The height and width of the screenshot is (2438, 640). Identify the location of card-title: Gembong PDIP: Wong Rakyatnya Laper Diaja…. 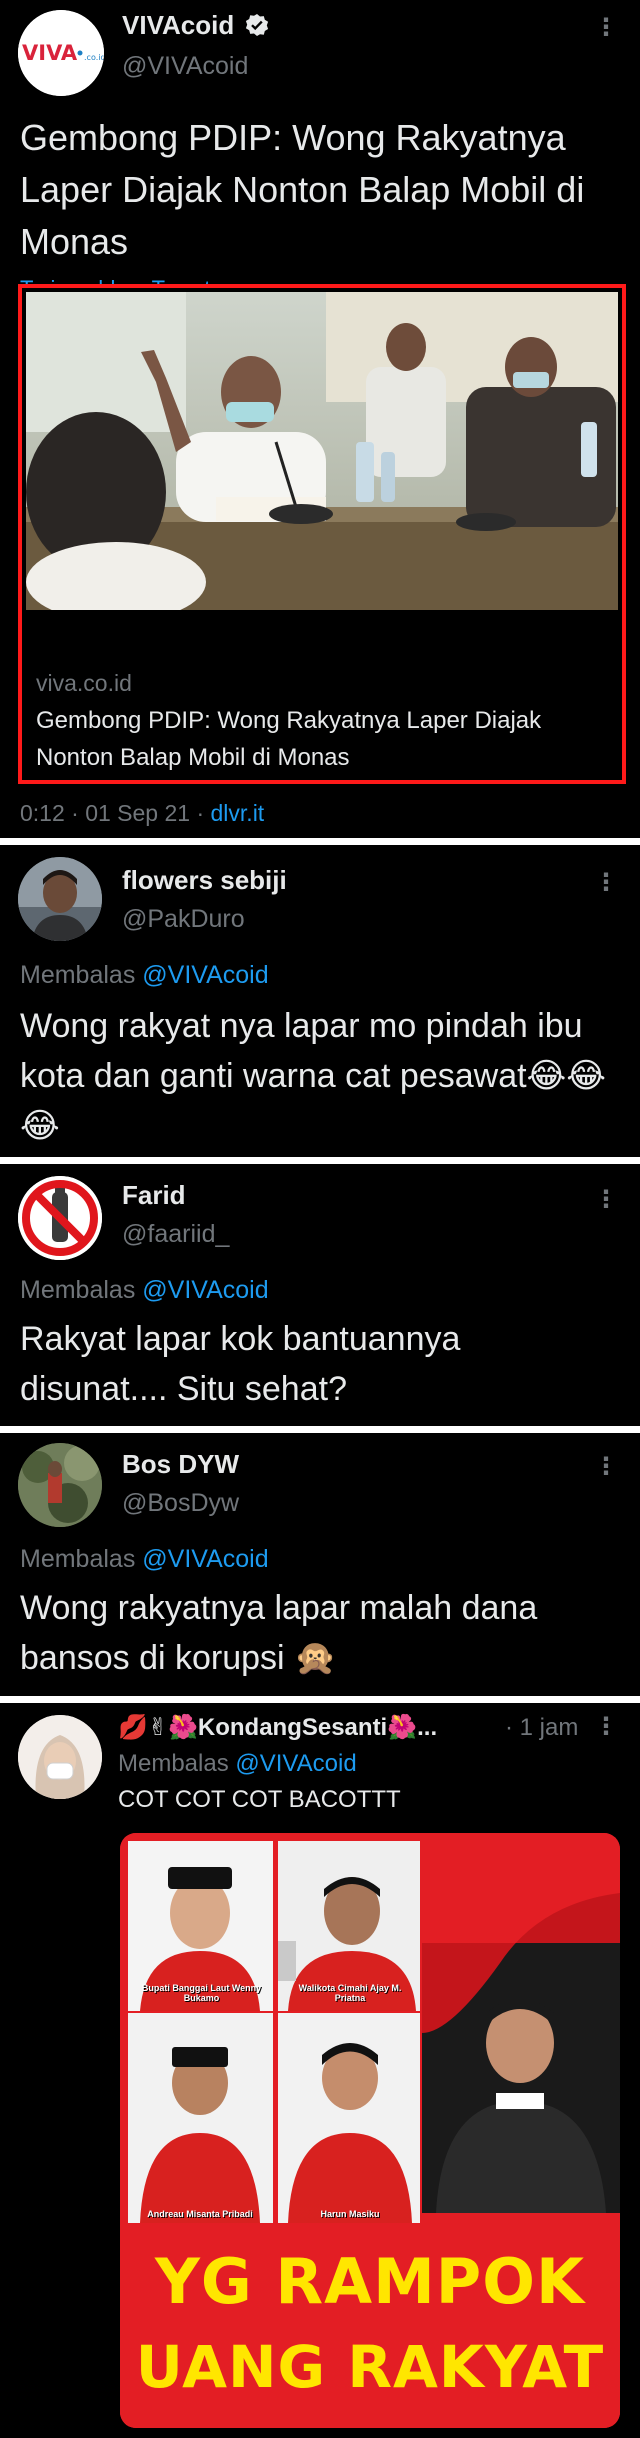
(289, 739).